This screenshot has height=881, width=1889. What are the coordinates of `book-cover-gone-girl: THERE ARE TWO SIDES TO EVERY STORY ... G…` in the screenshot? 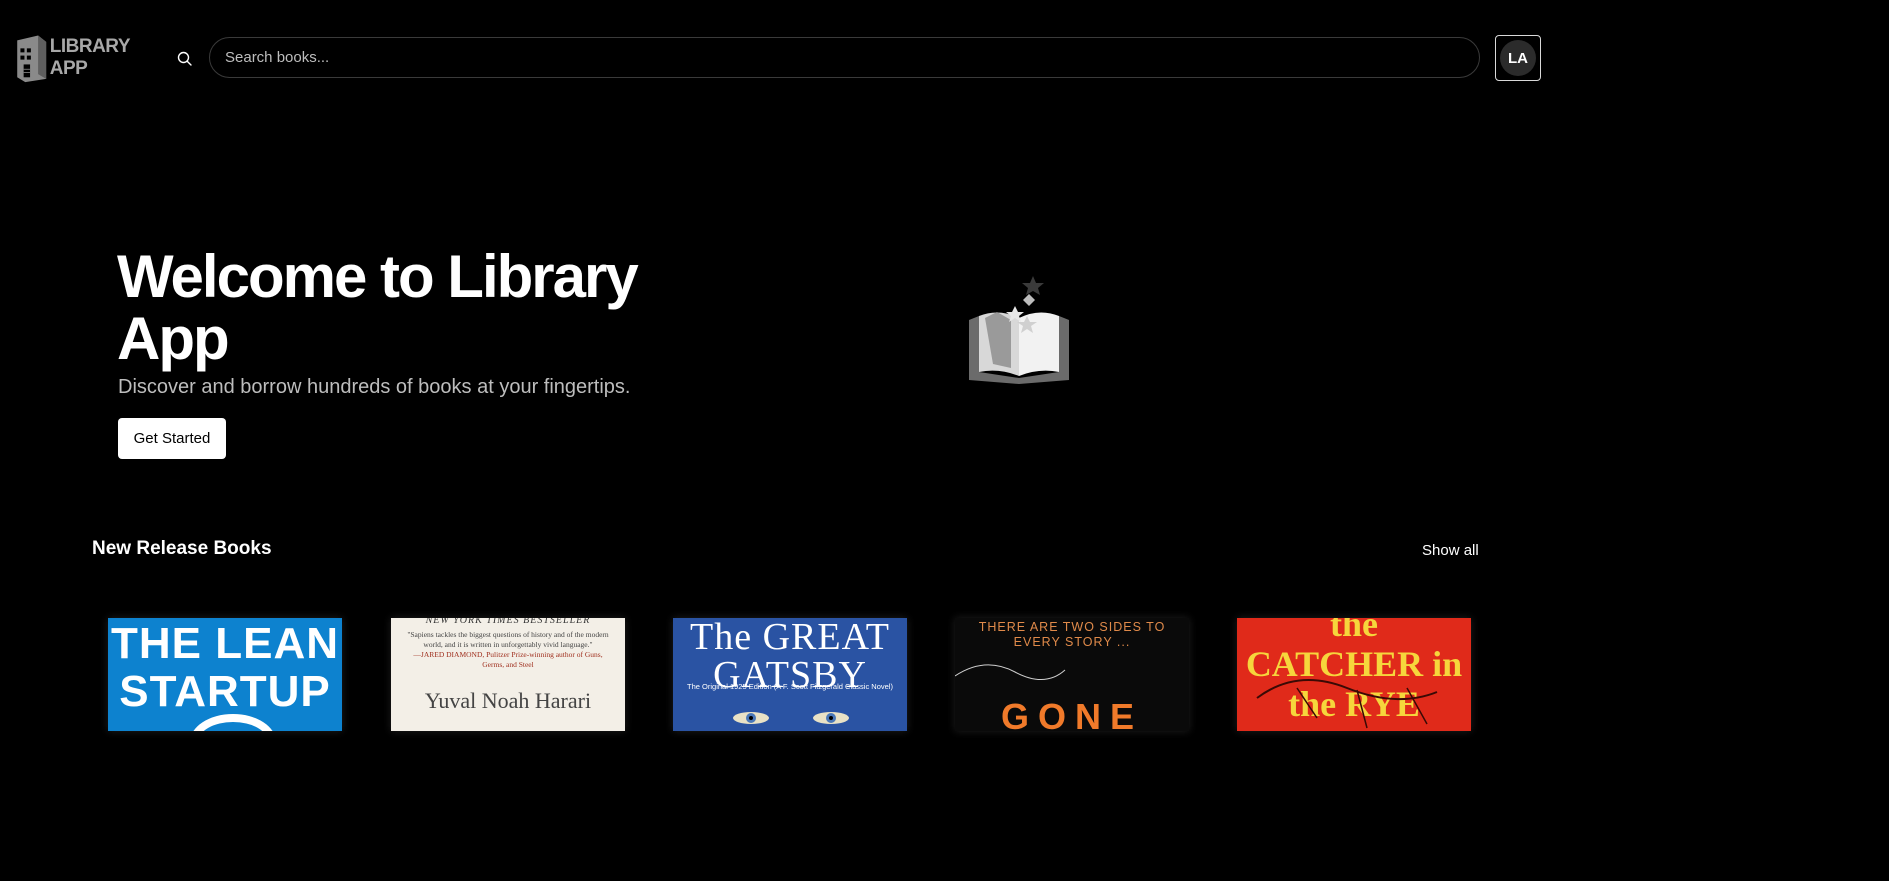 It's located at (1072, 674).